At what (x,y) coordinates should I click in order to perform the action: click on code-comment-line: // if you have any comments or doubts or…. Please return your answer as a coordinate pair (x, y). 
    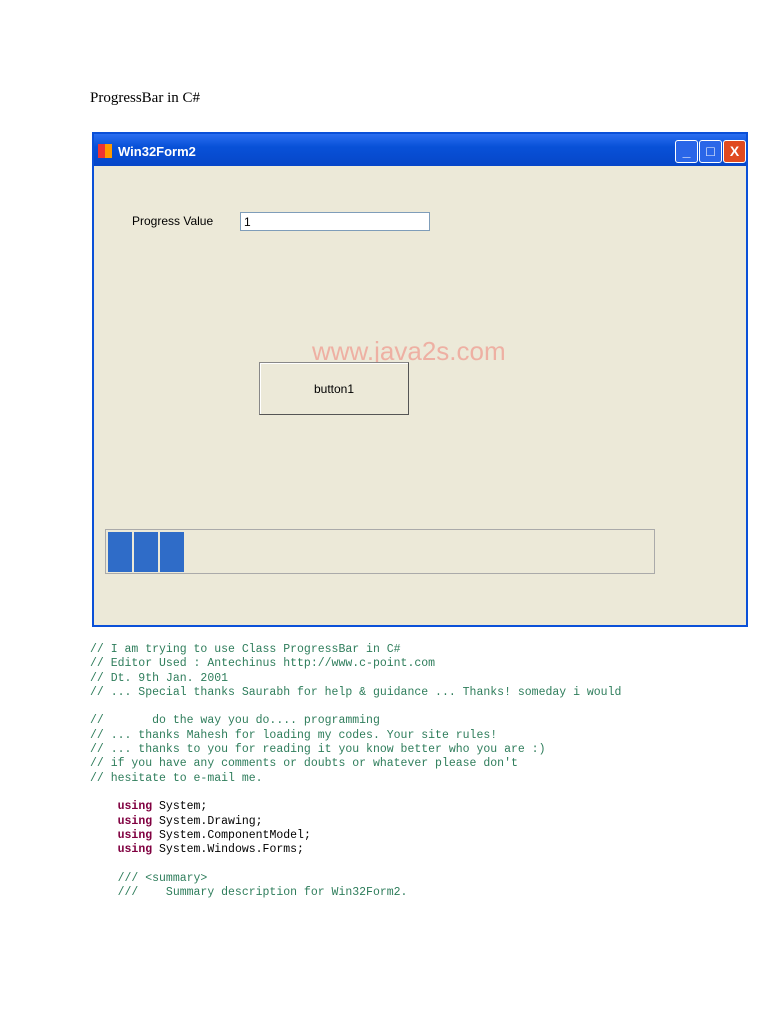
    Looking at the image, I should click on (304, 764).